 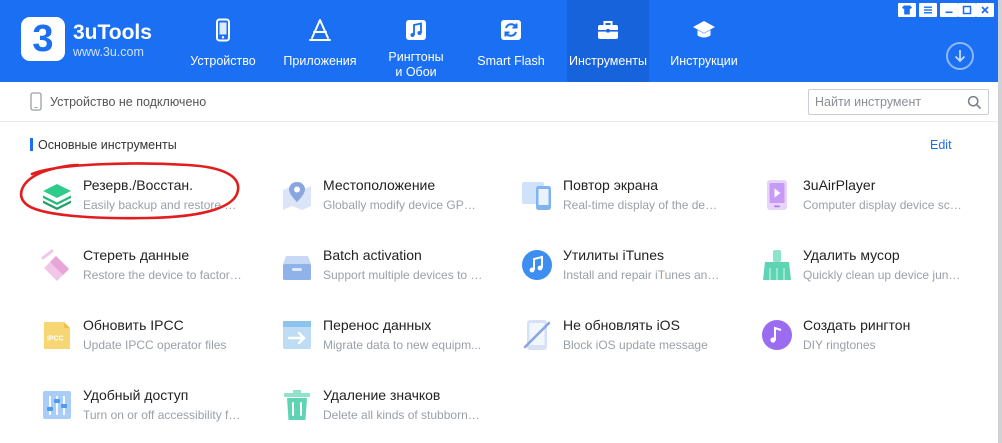 What do you see at coordinates (889, 102) in the screenshot?
I see `tool-search-input` at bounding box center [889, 102].